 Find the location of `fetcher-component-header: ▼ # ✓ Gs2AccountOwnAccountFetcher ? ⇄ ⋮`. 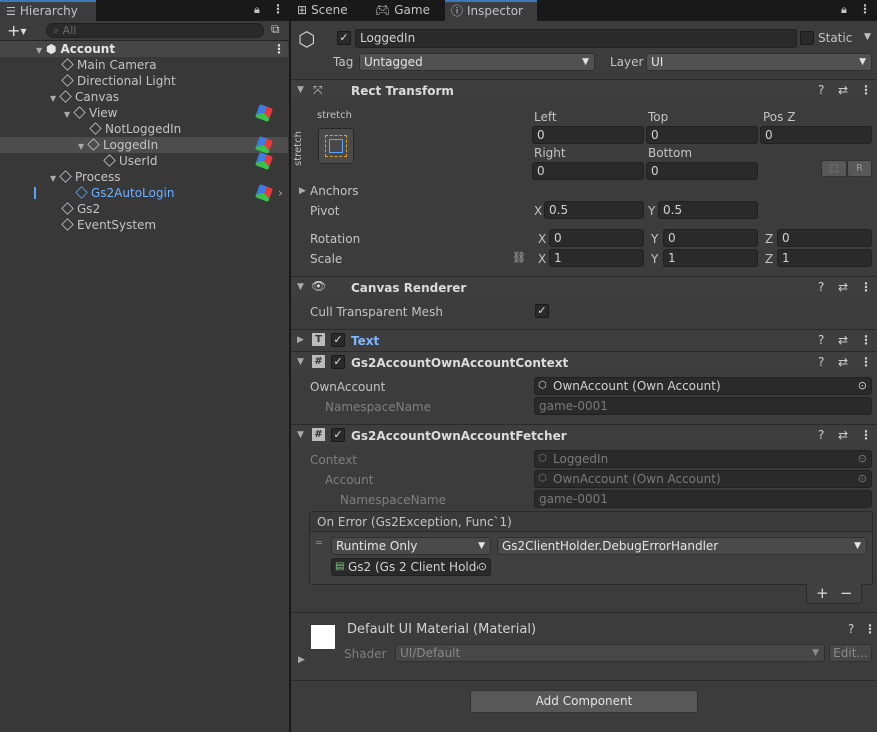

fetcher-component-header: ▼ # ✓ Gs2AccountOwnAccountFetcher ? ⇄ ⋮ is located at coordinates (584, 435).